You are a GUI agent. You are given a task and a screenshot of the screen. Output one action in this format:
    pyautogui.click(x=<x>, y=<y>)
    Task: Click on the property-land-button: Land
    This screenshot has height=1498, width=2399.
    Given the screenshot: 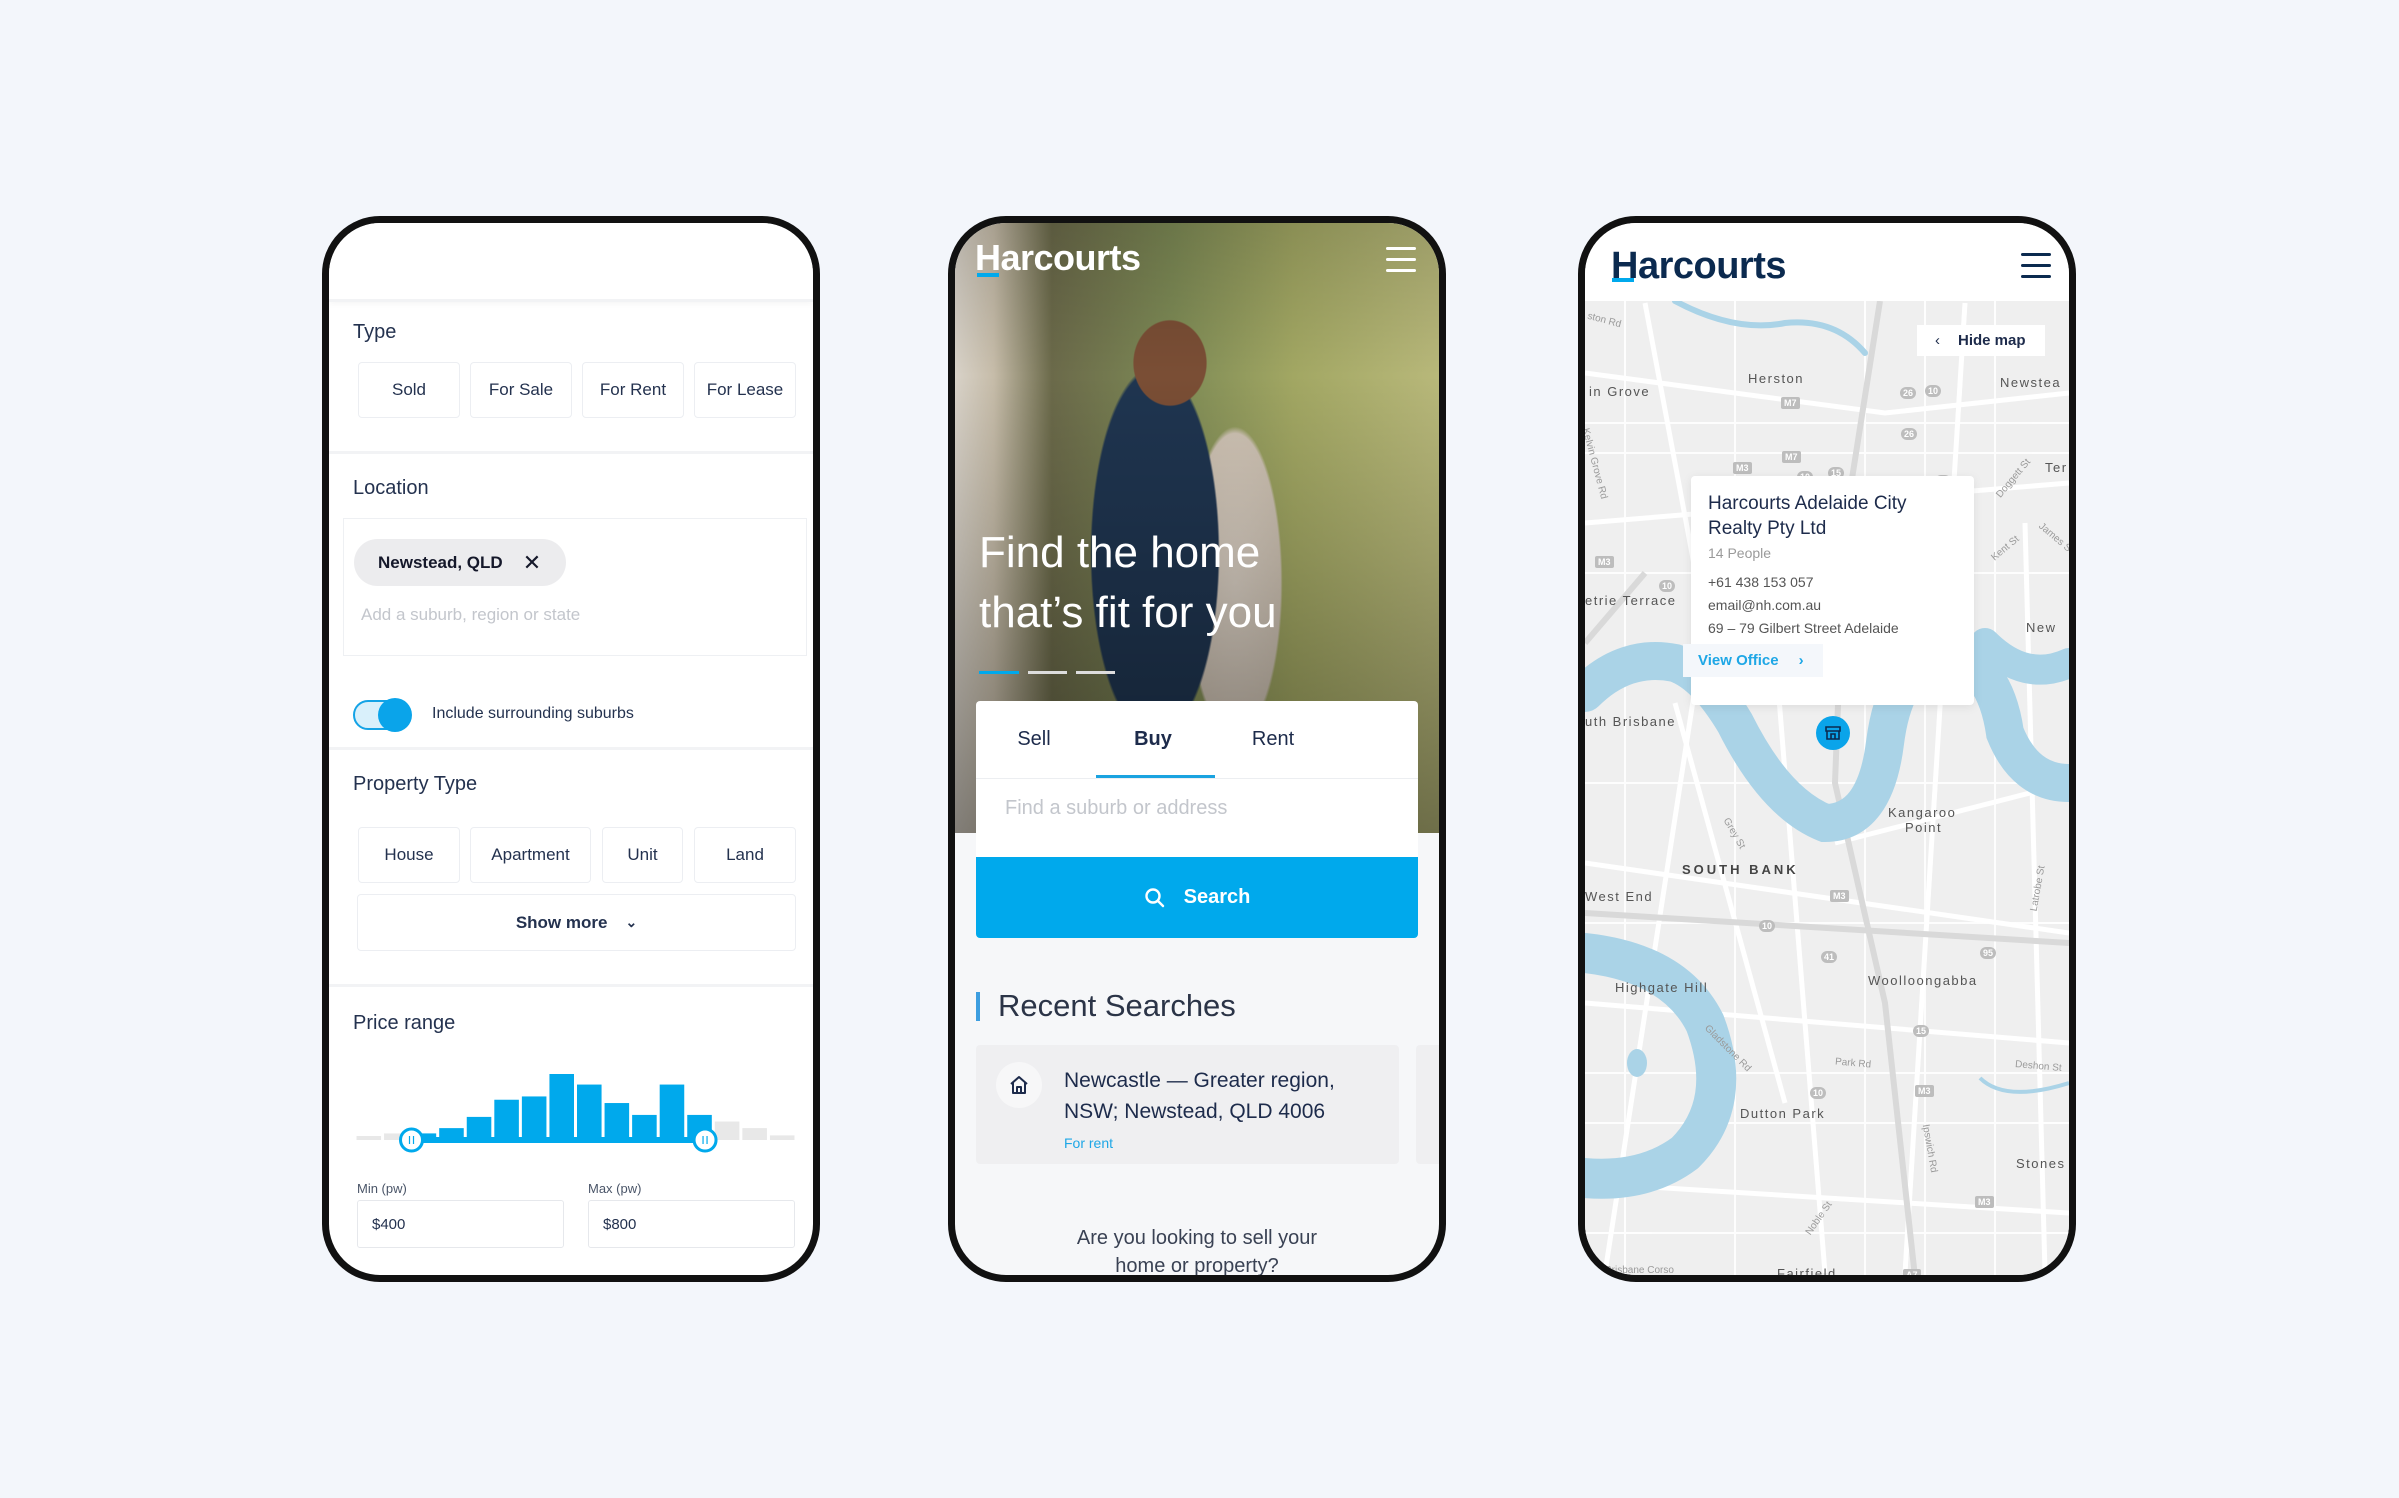 What is the action you would take?
    pyautogui.click(x=745, y=855)
    